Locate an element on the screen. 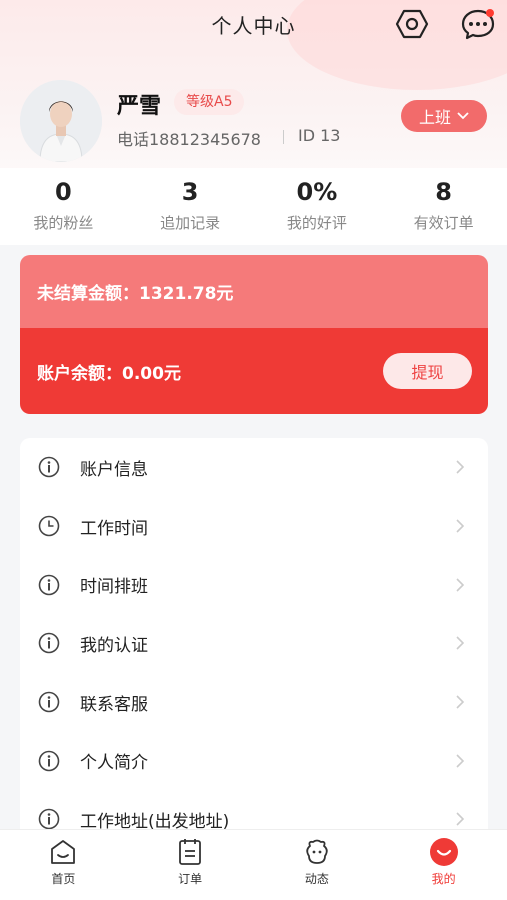 The height and width of the screenshot is (900, 507). account-balance-row: 账户余额： 0.00元 提现 is located at coordinates (254, 371).